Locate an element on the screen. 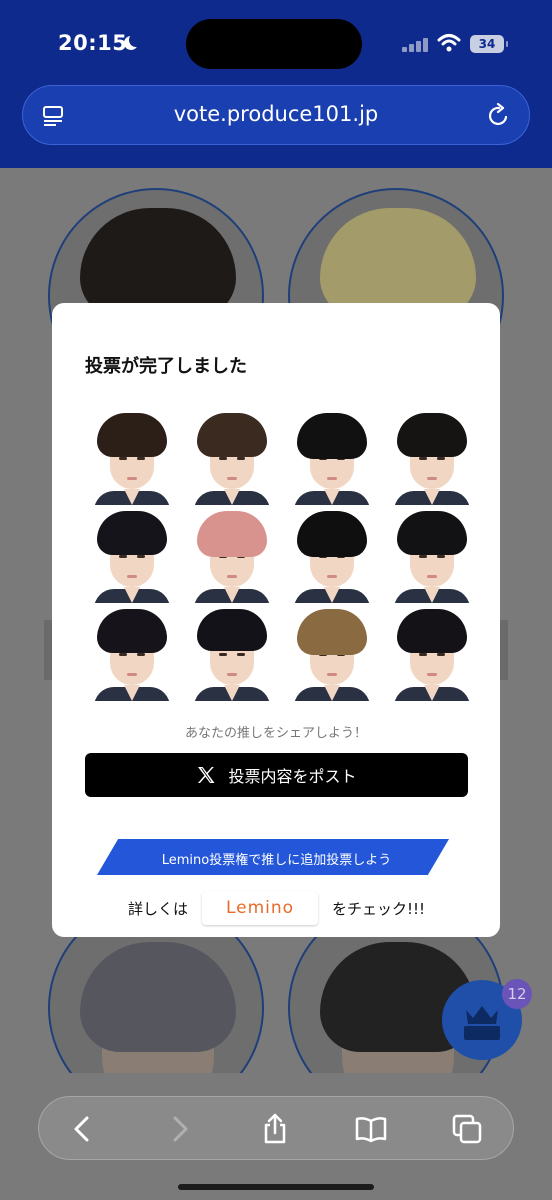  status-time: 20:15 is located at coordinates (93, 43).